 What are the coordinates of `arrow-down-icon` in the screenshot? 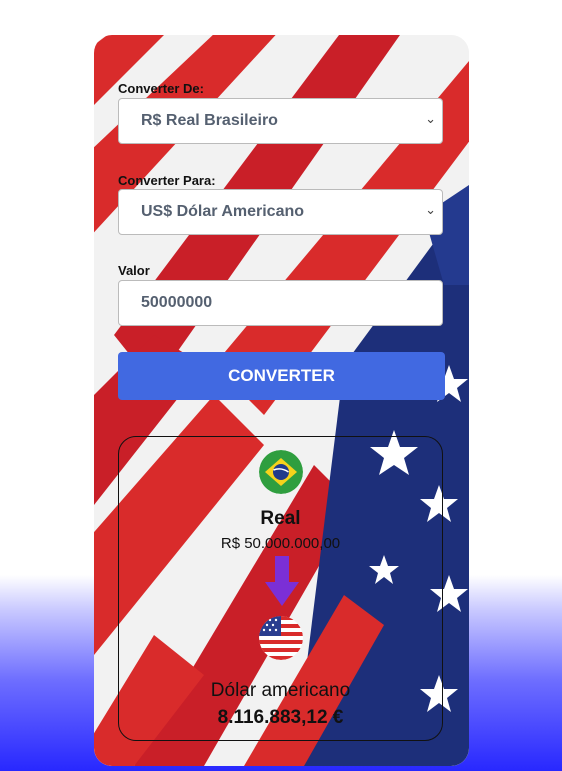 It's located at (282, 581).